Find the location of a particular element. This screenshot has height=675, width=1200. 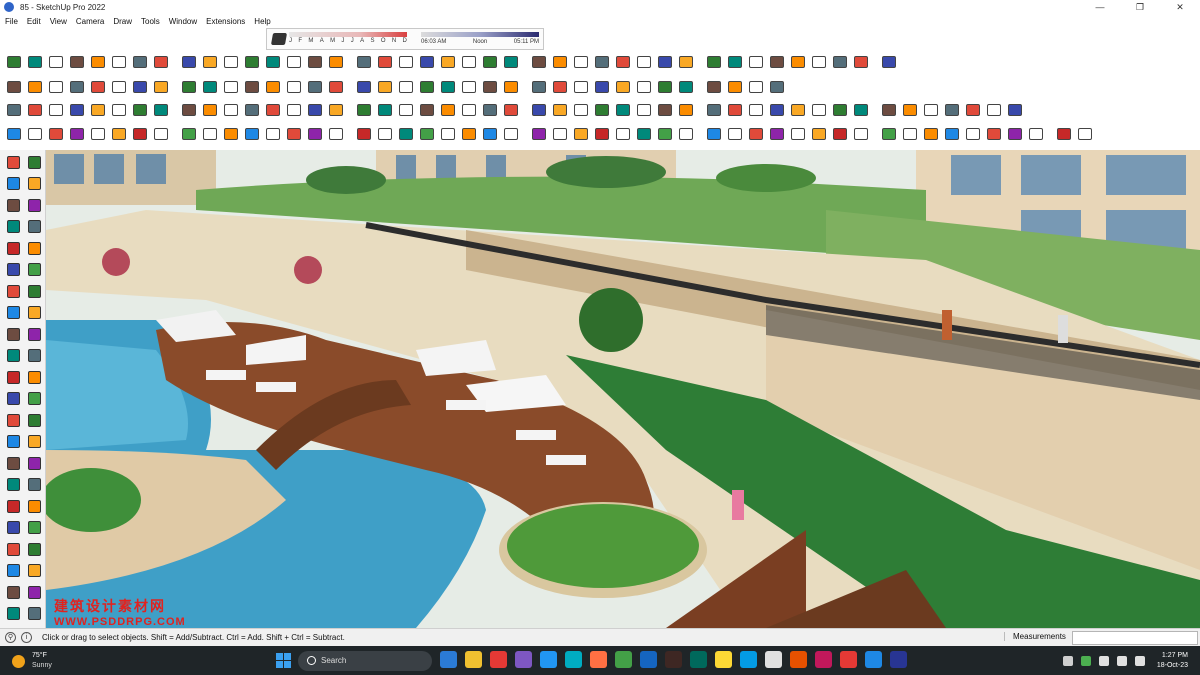

wifi-icon is located at coordinates (1103, 660).